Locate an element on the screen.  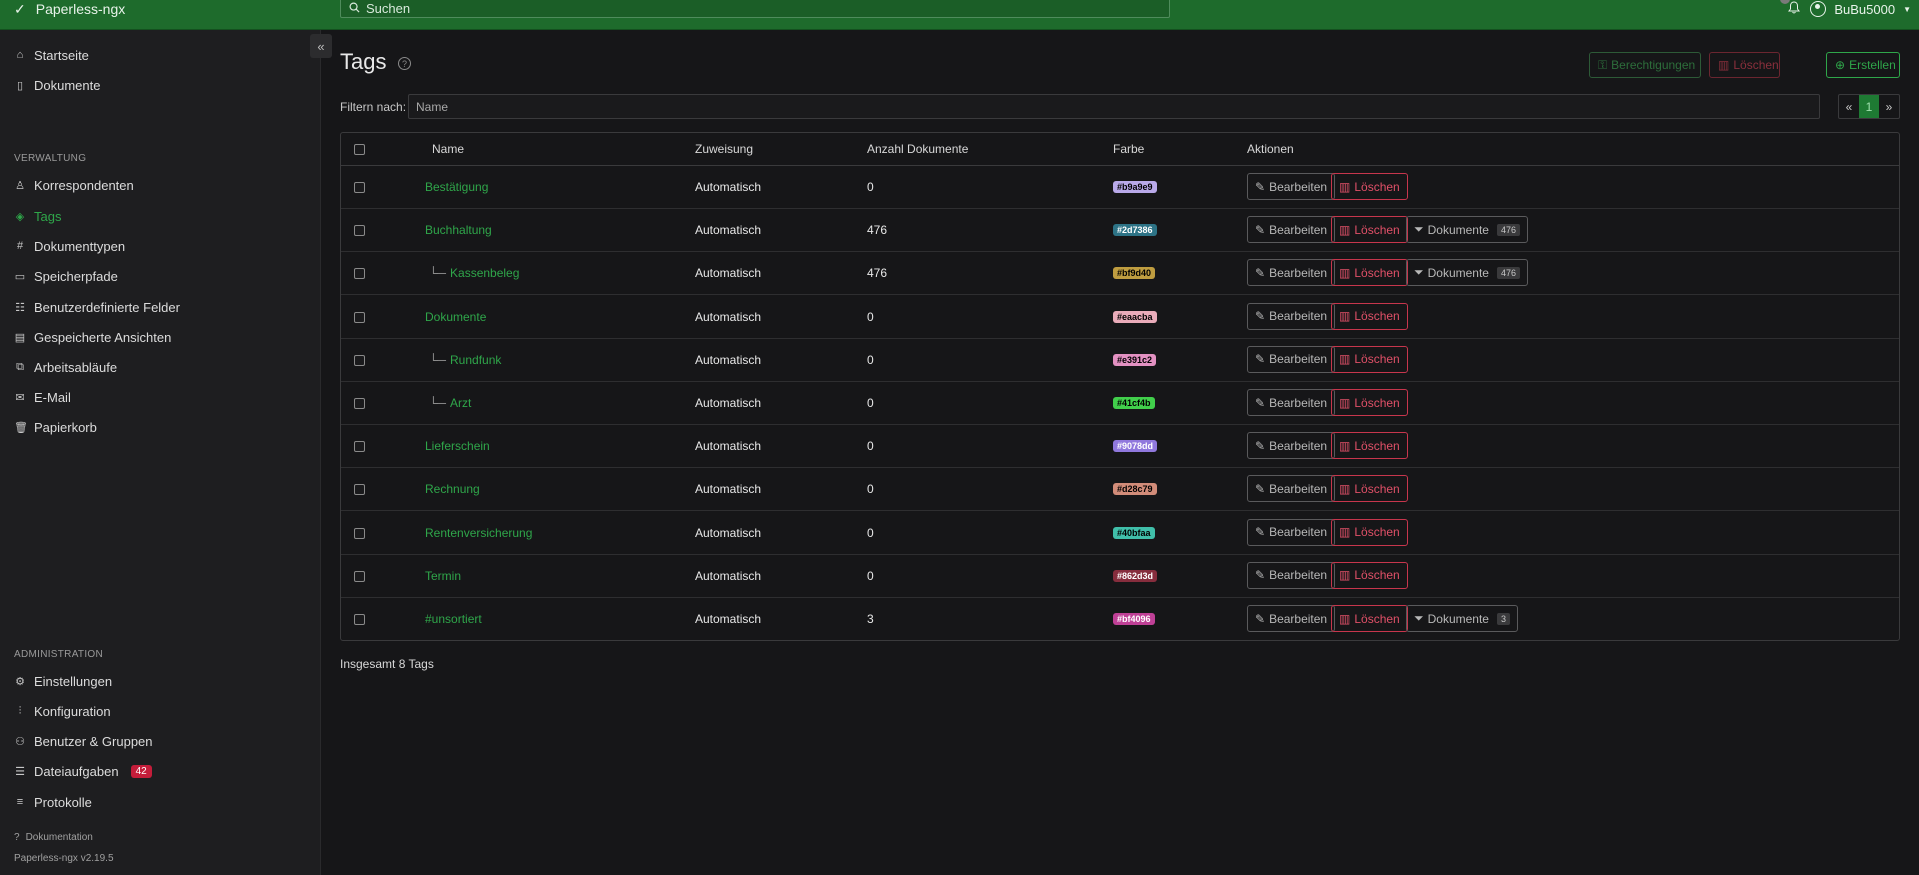
pager-page-1: 1 is located at coordinates (1869, 106).